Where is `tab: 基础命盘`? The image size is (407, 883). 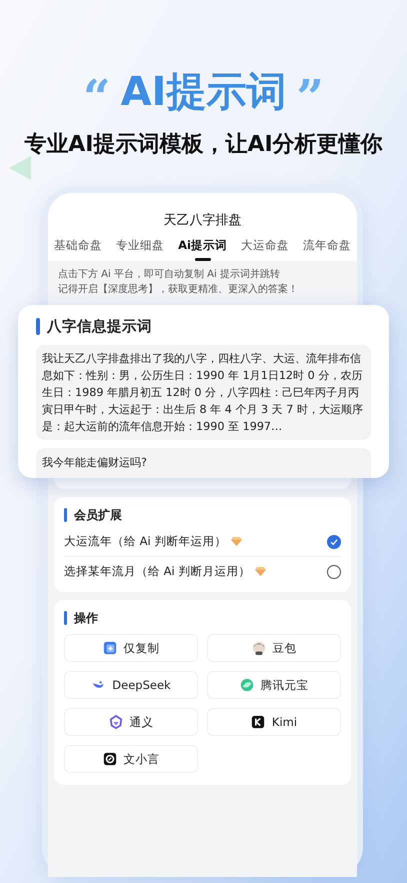
tab: 基础命盘 is located at coordinates (78, 246).